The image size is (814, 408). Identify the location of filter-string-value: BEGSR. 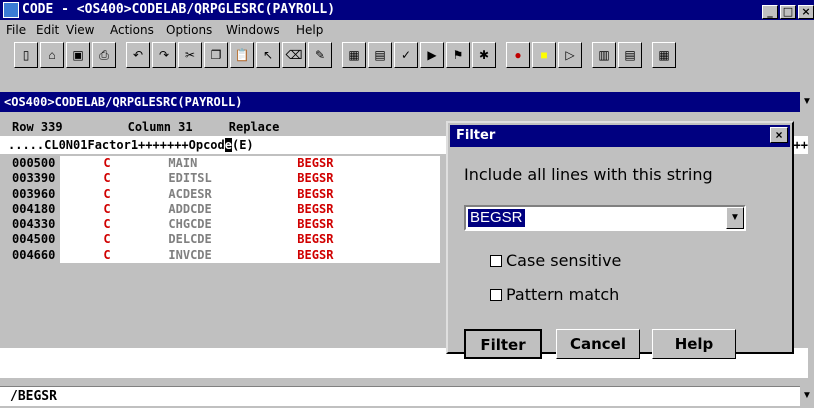
(496, 218).